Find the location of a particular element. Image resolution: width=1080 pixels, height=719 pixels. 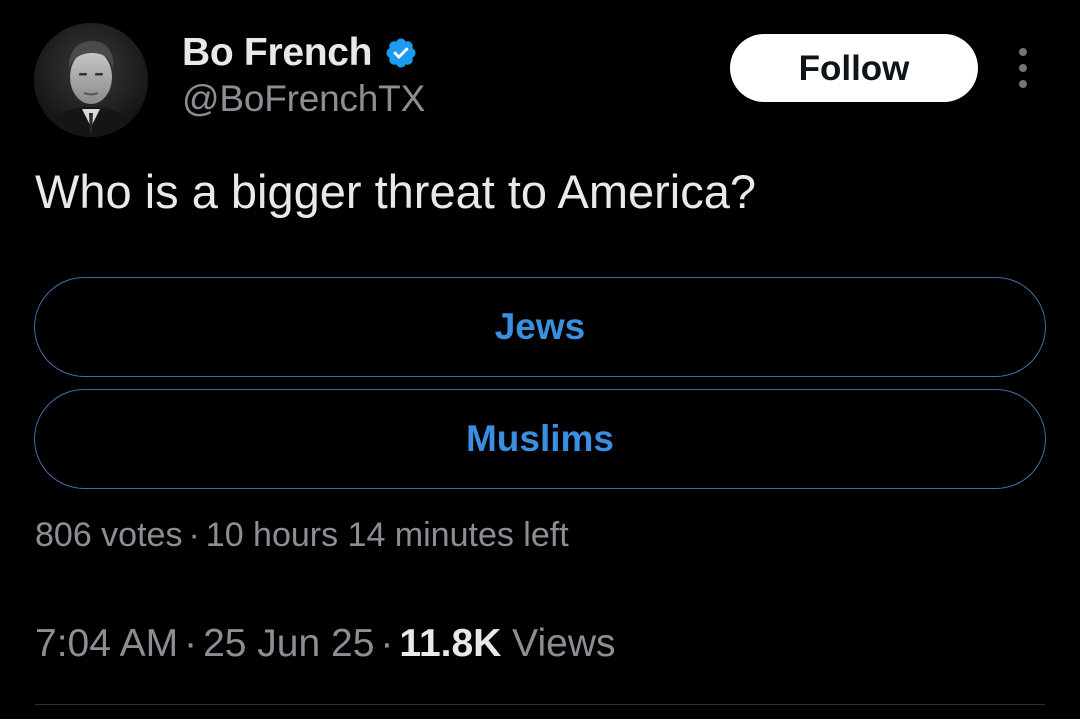

author-handle: @BoFrenchTX is located at coordinates (303, 99).